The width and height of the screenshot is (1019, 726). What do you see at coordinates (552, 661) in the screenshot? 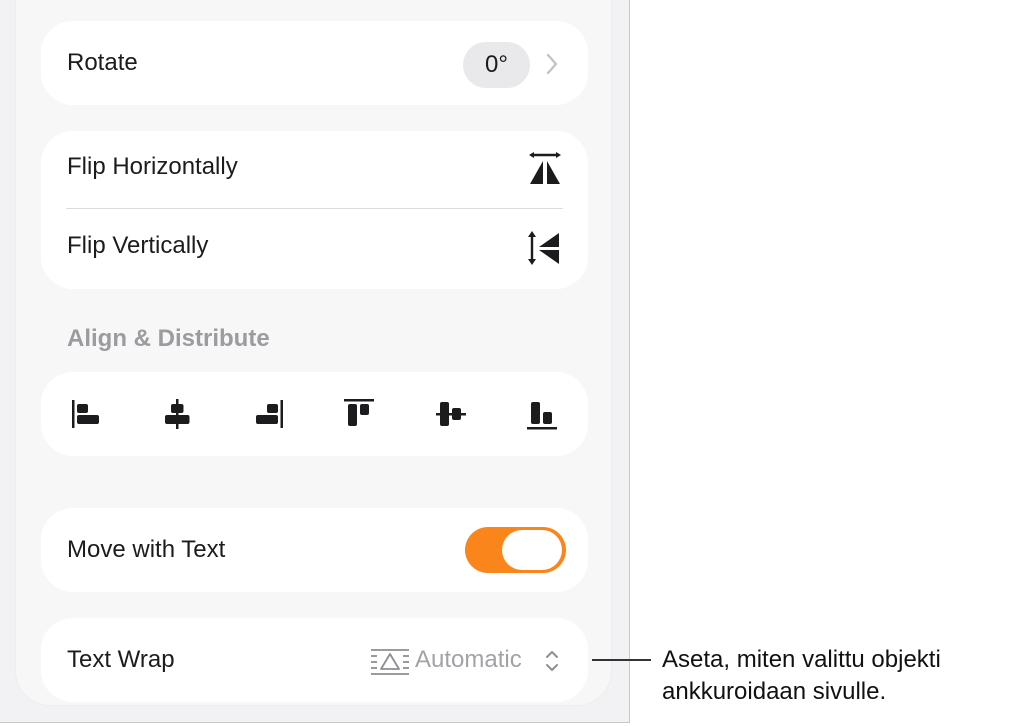
I see `chevron-up-down-icon` at bounding box center [552, 661].